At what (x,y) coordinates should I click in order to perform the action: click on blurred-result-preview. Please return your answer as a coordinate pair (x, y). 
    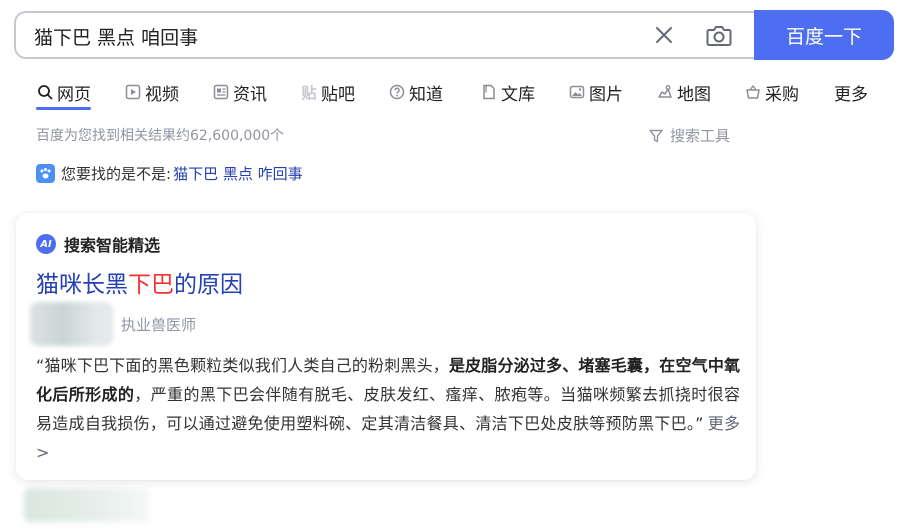
    Looking at the image, I should click on (86, 505).